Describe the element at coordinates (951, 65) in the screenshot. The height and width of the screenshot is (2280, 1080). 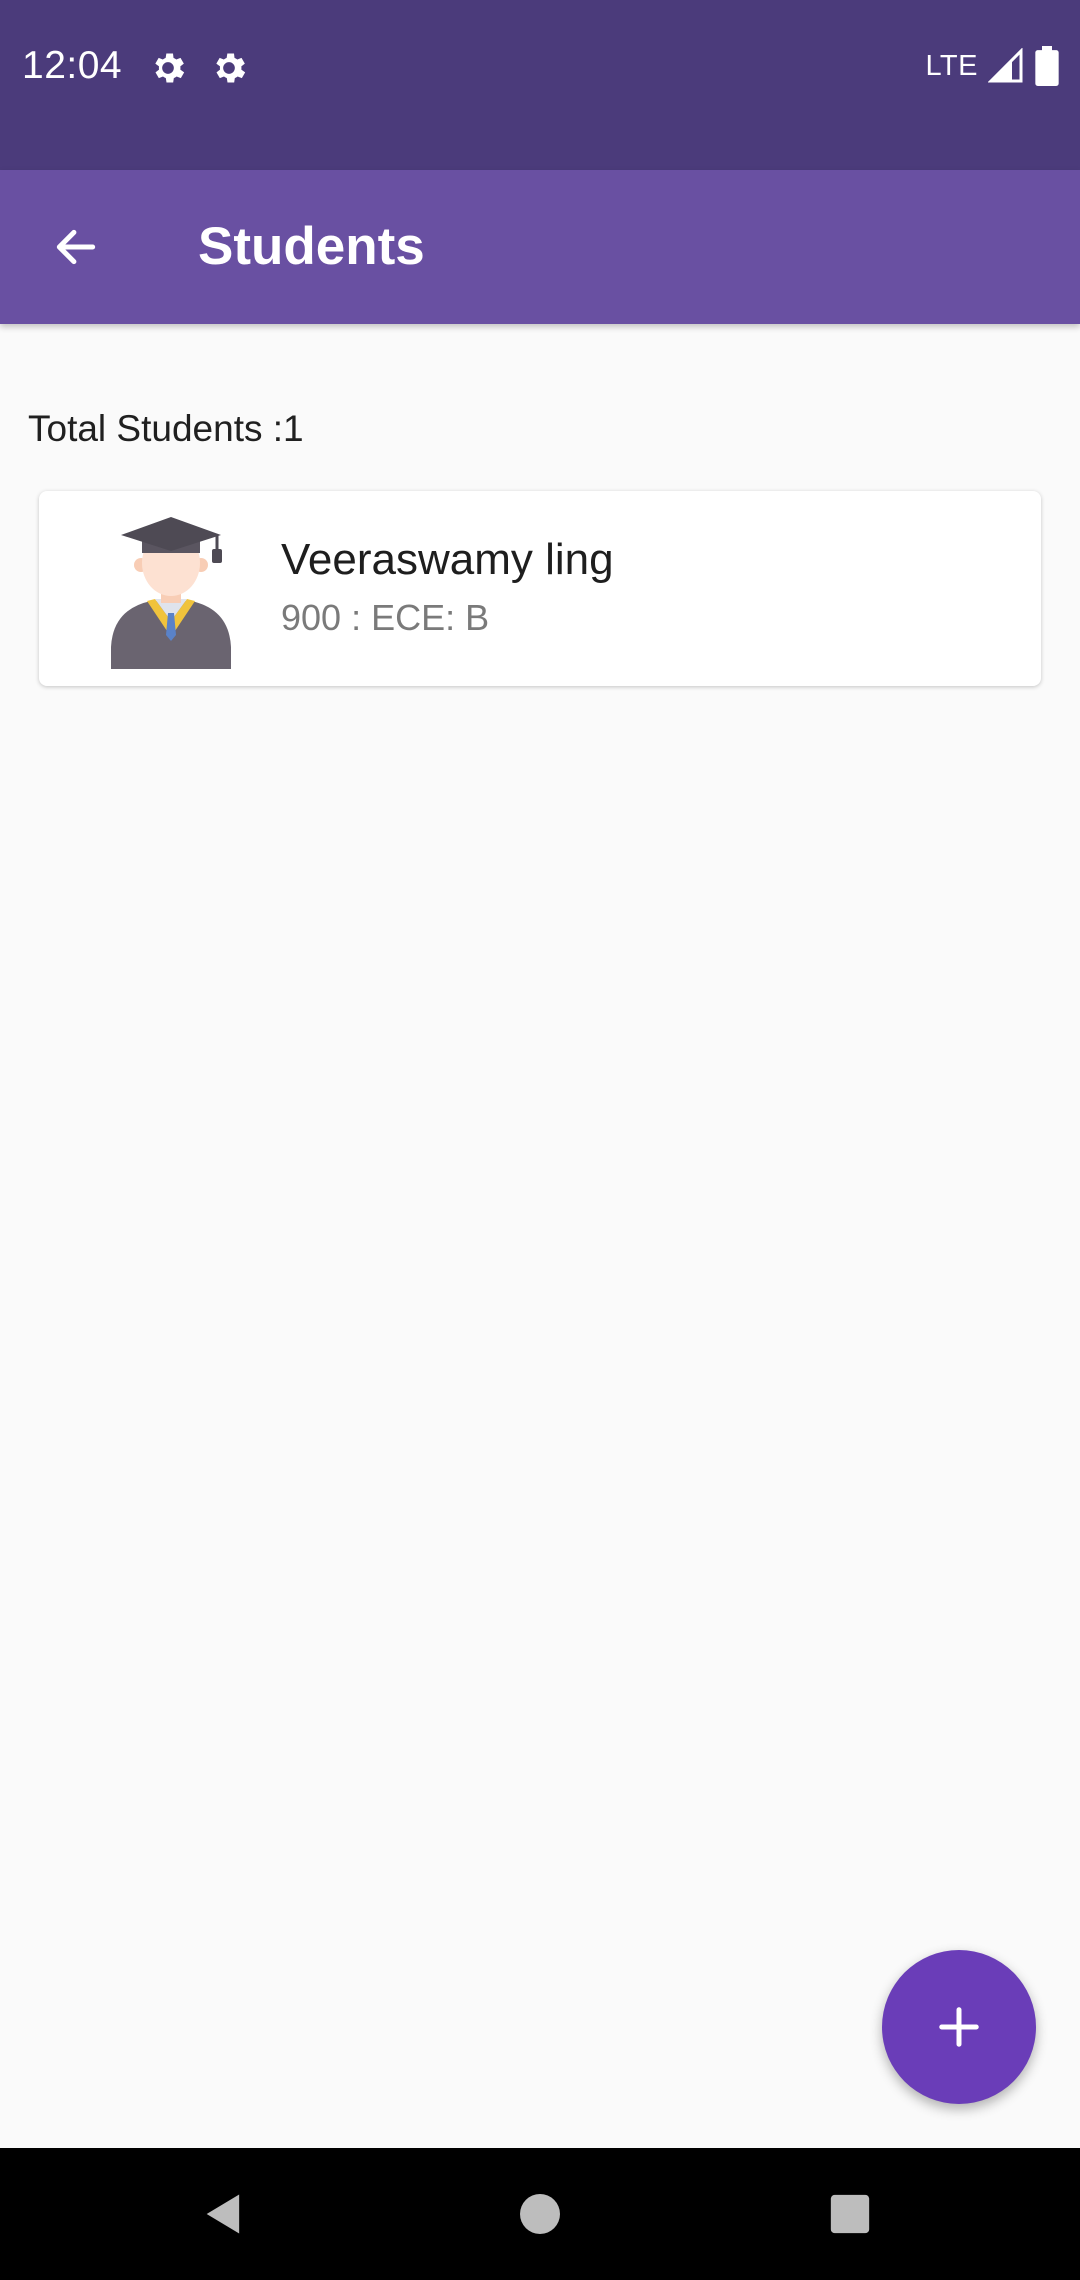
I see `network-type: LTE` at that location.